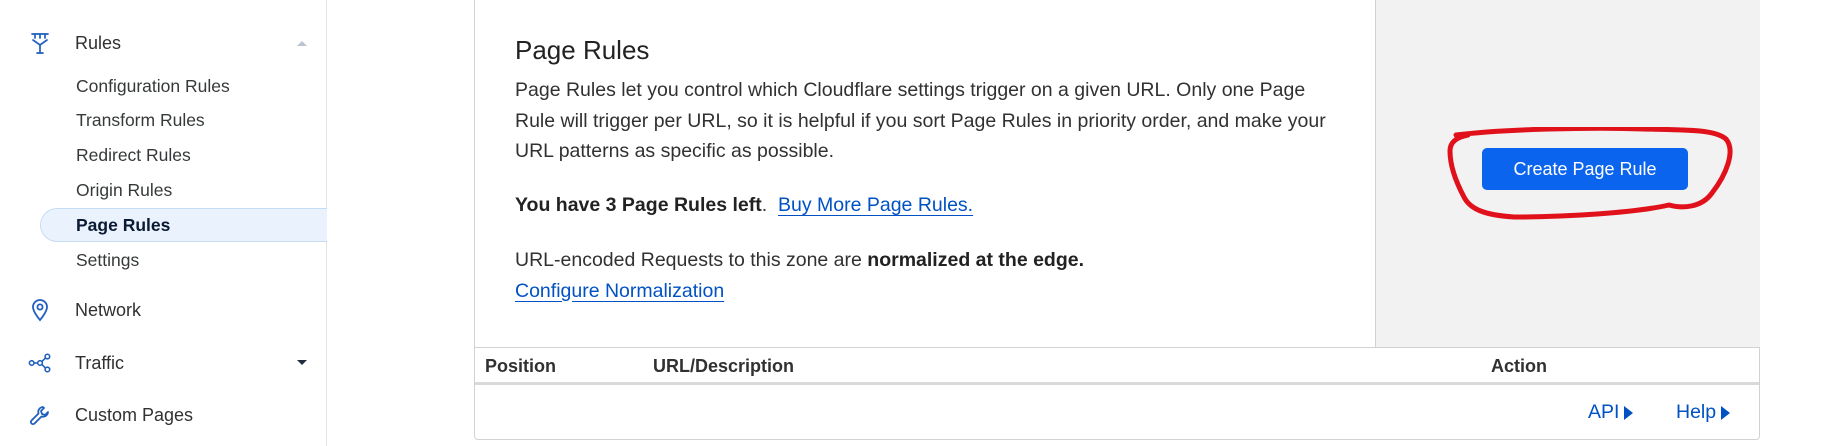 The height and width of the screenshot is (446, 1827). I want to click on column-header-url-description: URL/Description, so click(724, 366).